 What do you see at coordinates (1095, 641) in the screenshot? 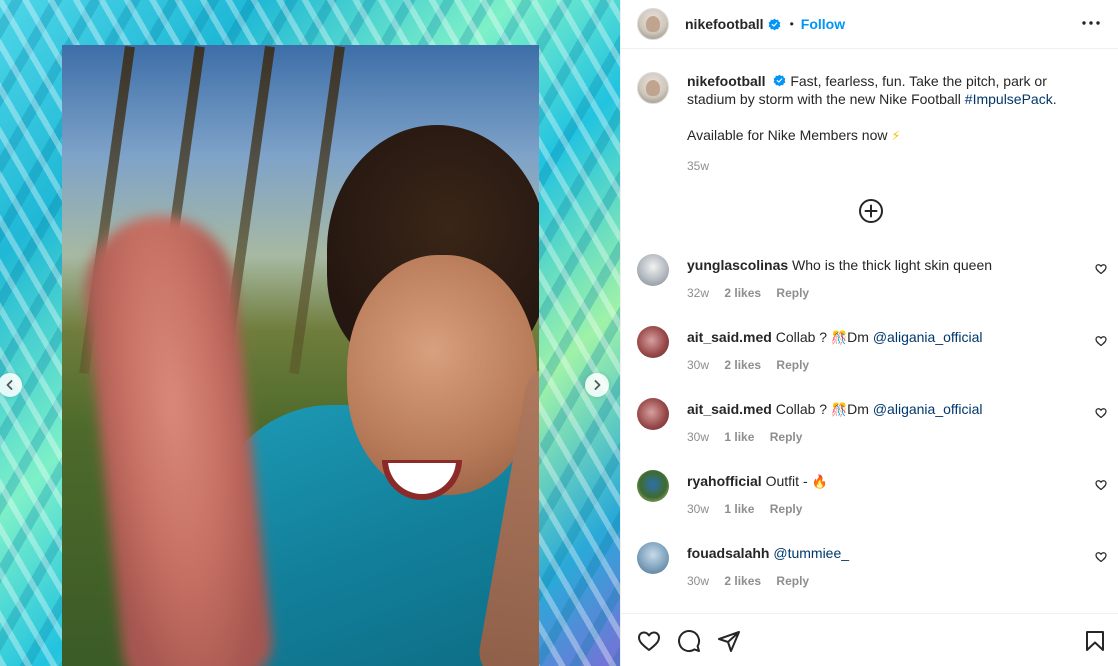
I see `bookmark-icon` at bounding box center [1095, 641].